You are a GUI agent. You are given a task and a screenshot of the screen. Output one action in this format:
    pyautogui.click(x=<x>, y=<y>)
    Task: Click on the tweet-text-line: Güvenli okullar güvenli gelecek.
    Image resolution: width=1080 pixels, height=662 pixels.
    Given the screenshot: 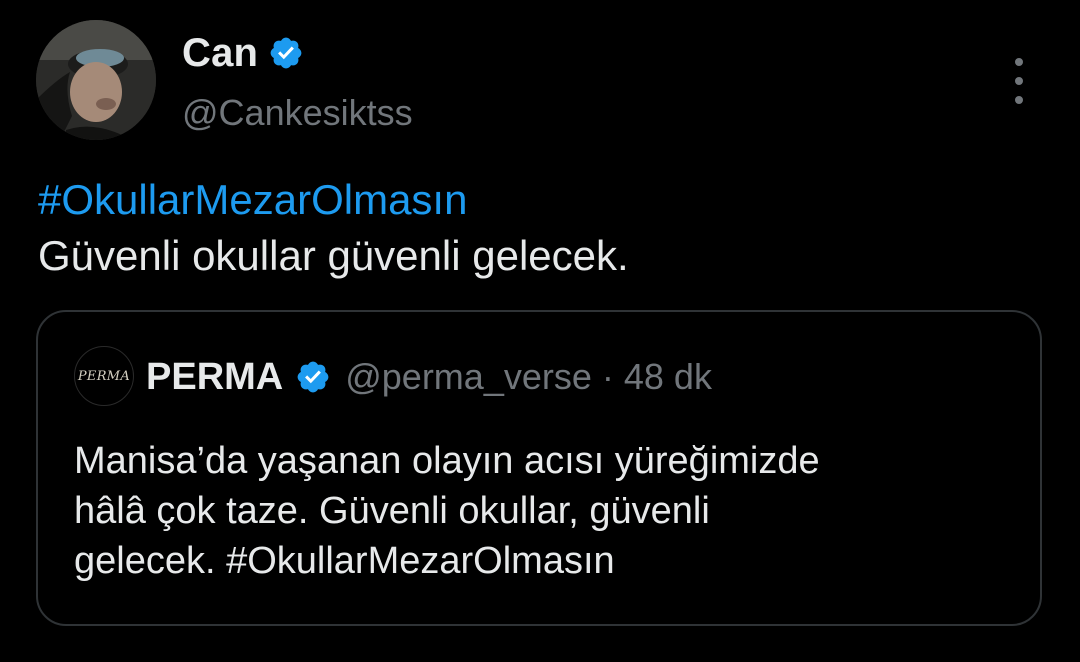 What is the action you would take?
    pyautogui.click(x=333, y=255)
    